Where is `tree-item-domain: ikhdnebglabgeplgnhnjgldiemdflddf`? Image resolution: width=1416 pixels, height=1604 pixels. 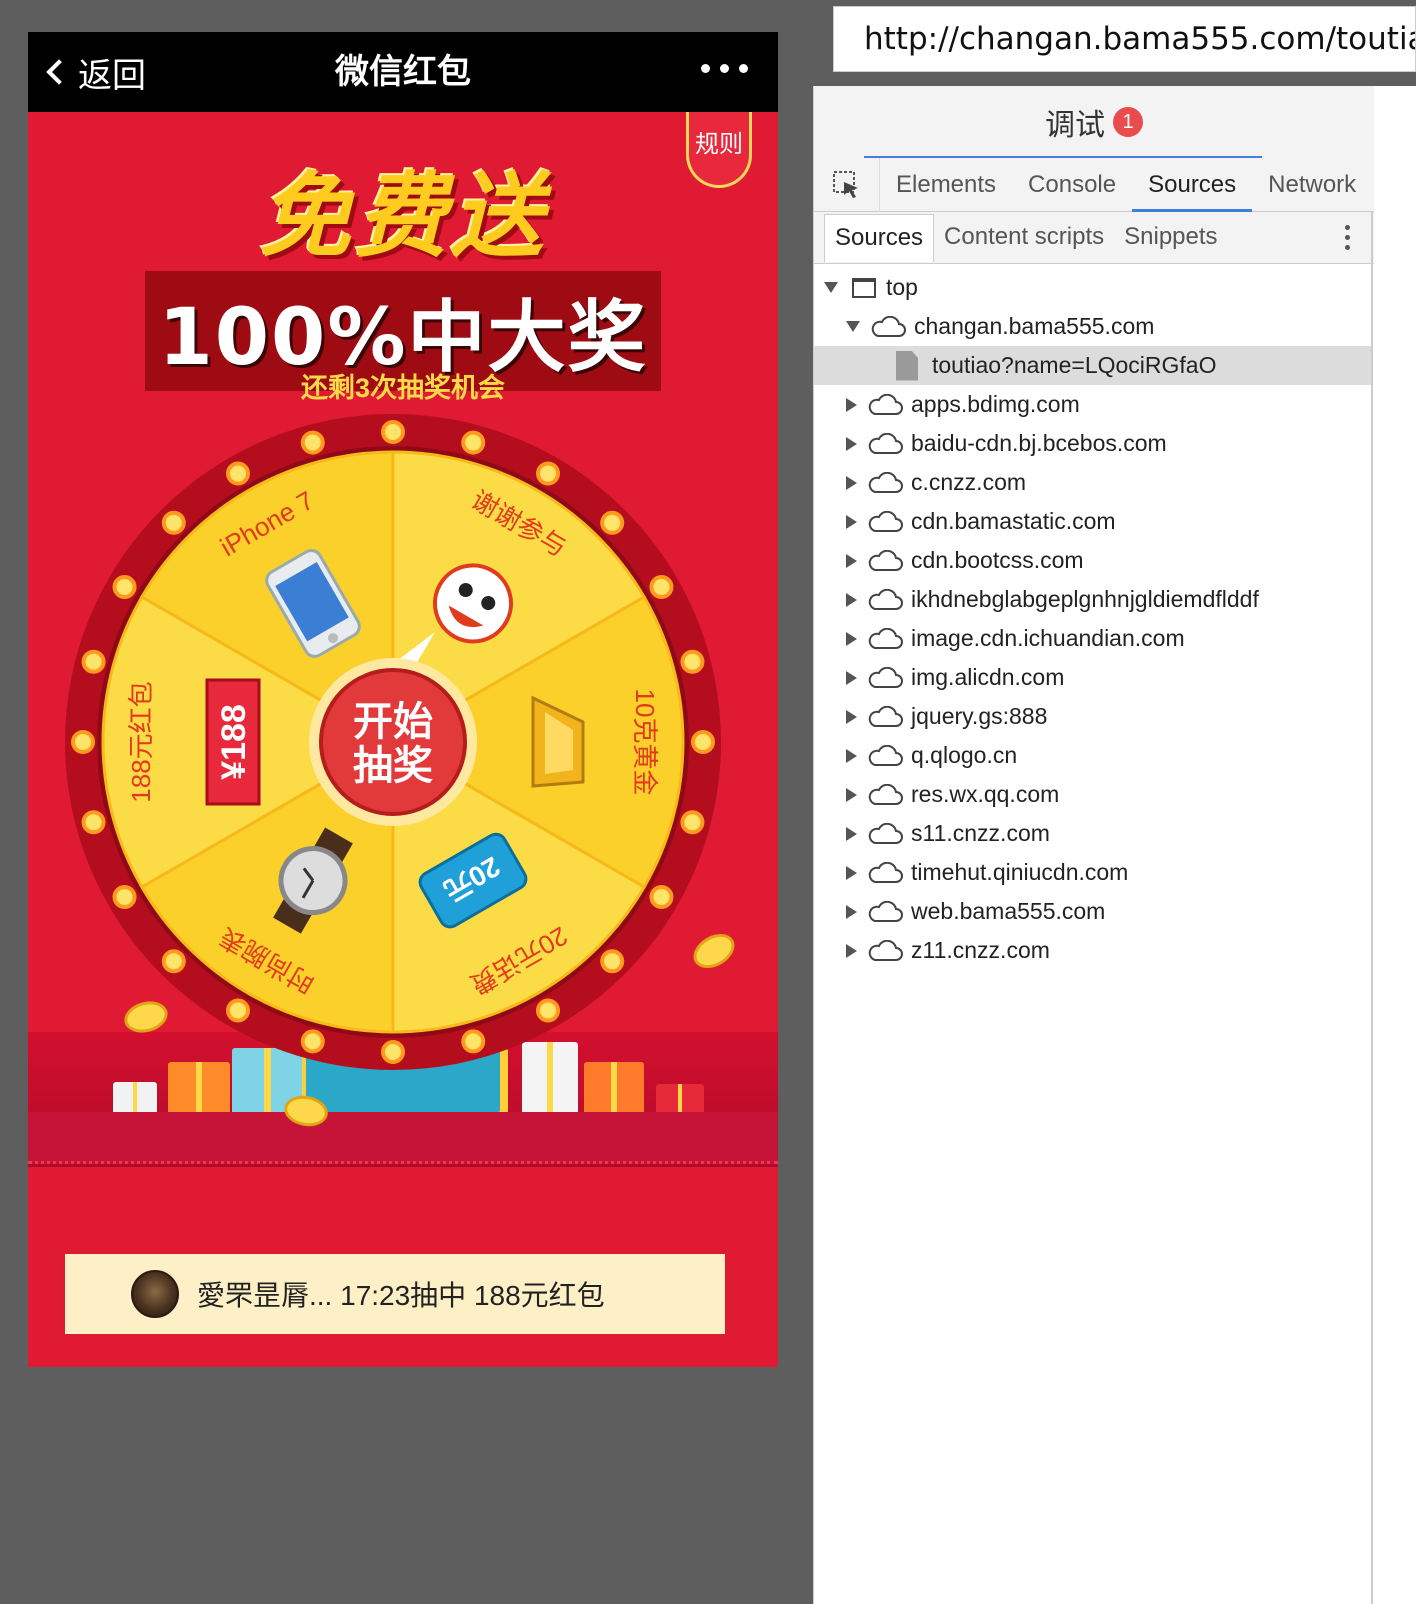
tree-item-domain: ikhdnebglabgeplgnhnjgldiemdflddf is located at coordinates (1092, 599).